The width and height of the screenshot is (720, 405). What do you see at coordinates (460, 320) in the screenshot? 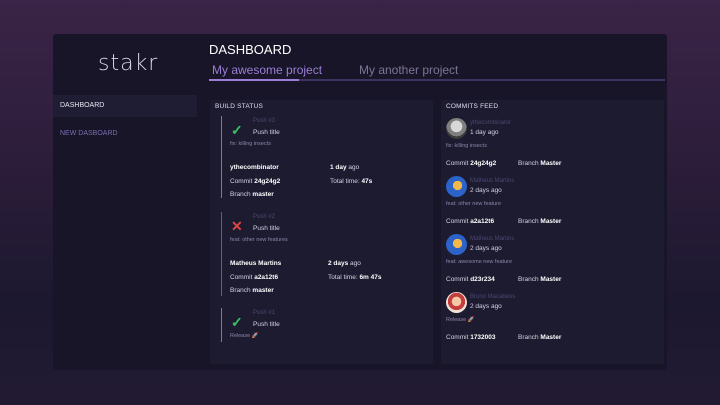
I see `feed-message: Release 🚀` at bounding box center [460, 320].